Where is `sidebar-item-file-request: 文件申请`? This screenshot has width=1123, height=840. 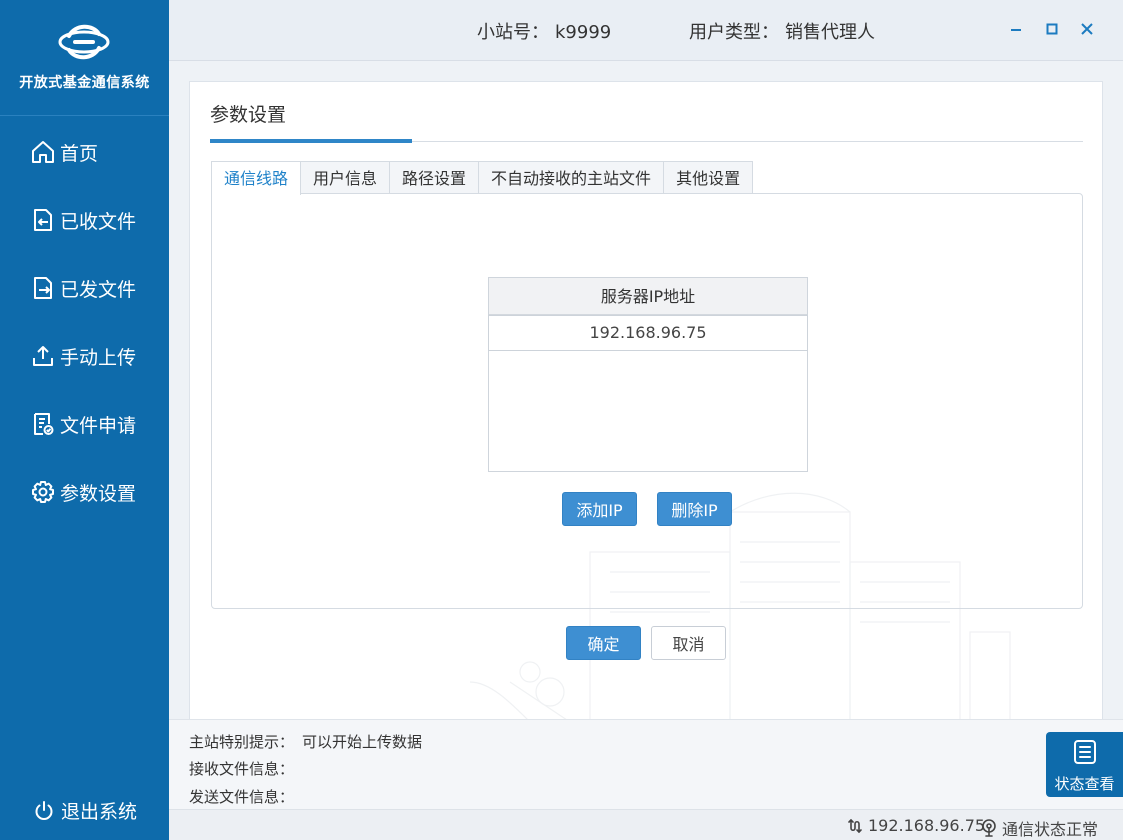
sidebar-item-file-request: 文件申请 is located at coordinates (83, 424).